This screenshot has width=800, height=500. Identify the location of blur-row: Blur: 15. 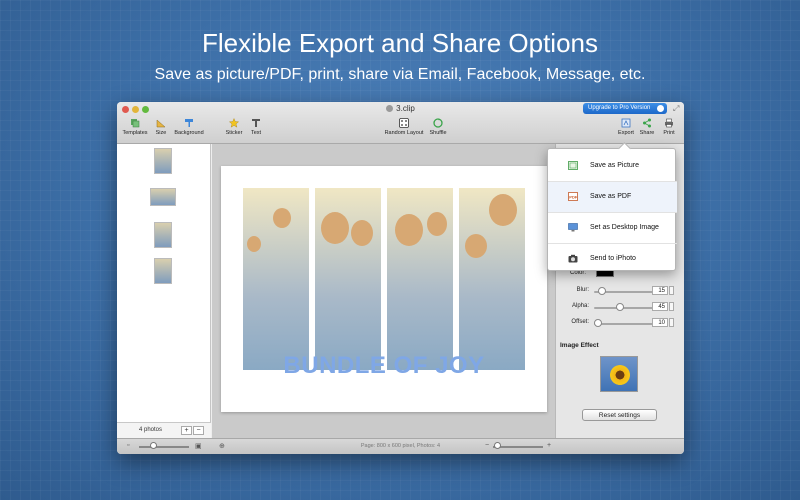
(620, 291).